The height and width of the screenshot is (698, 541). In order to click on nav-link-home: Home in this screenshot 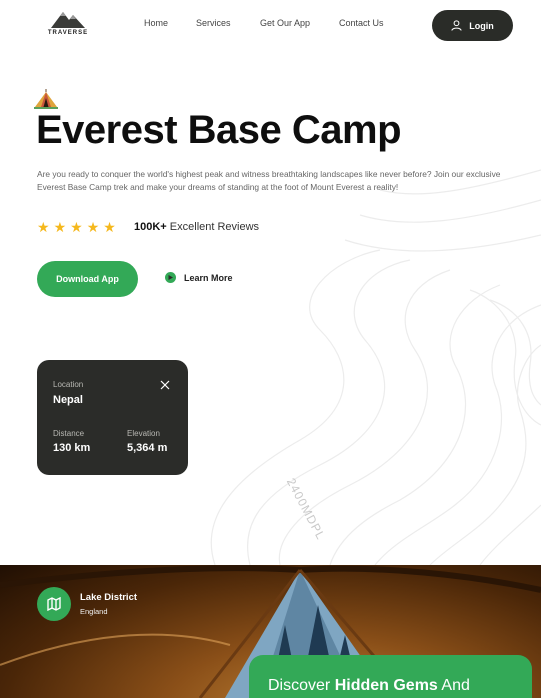, I will do `click(156, 23)`.